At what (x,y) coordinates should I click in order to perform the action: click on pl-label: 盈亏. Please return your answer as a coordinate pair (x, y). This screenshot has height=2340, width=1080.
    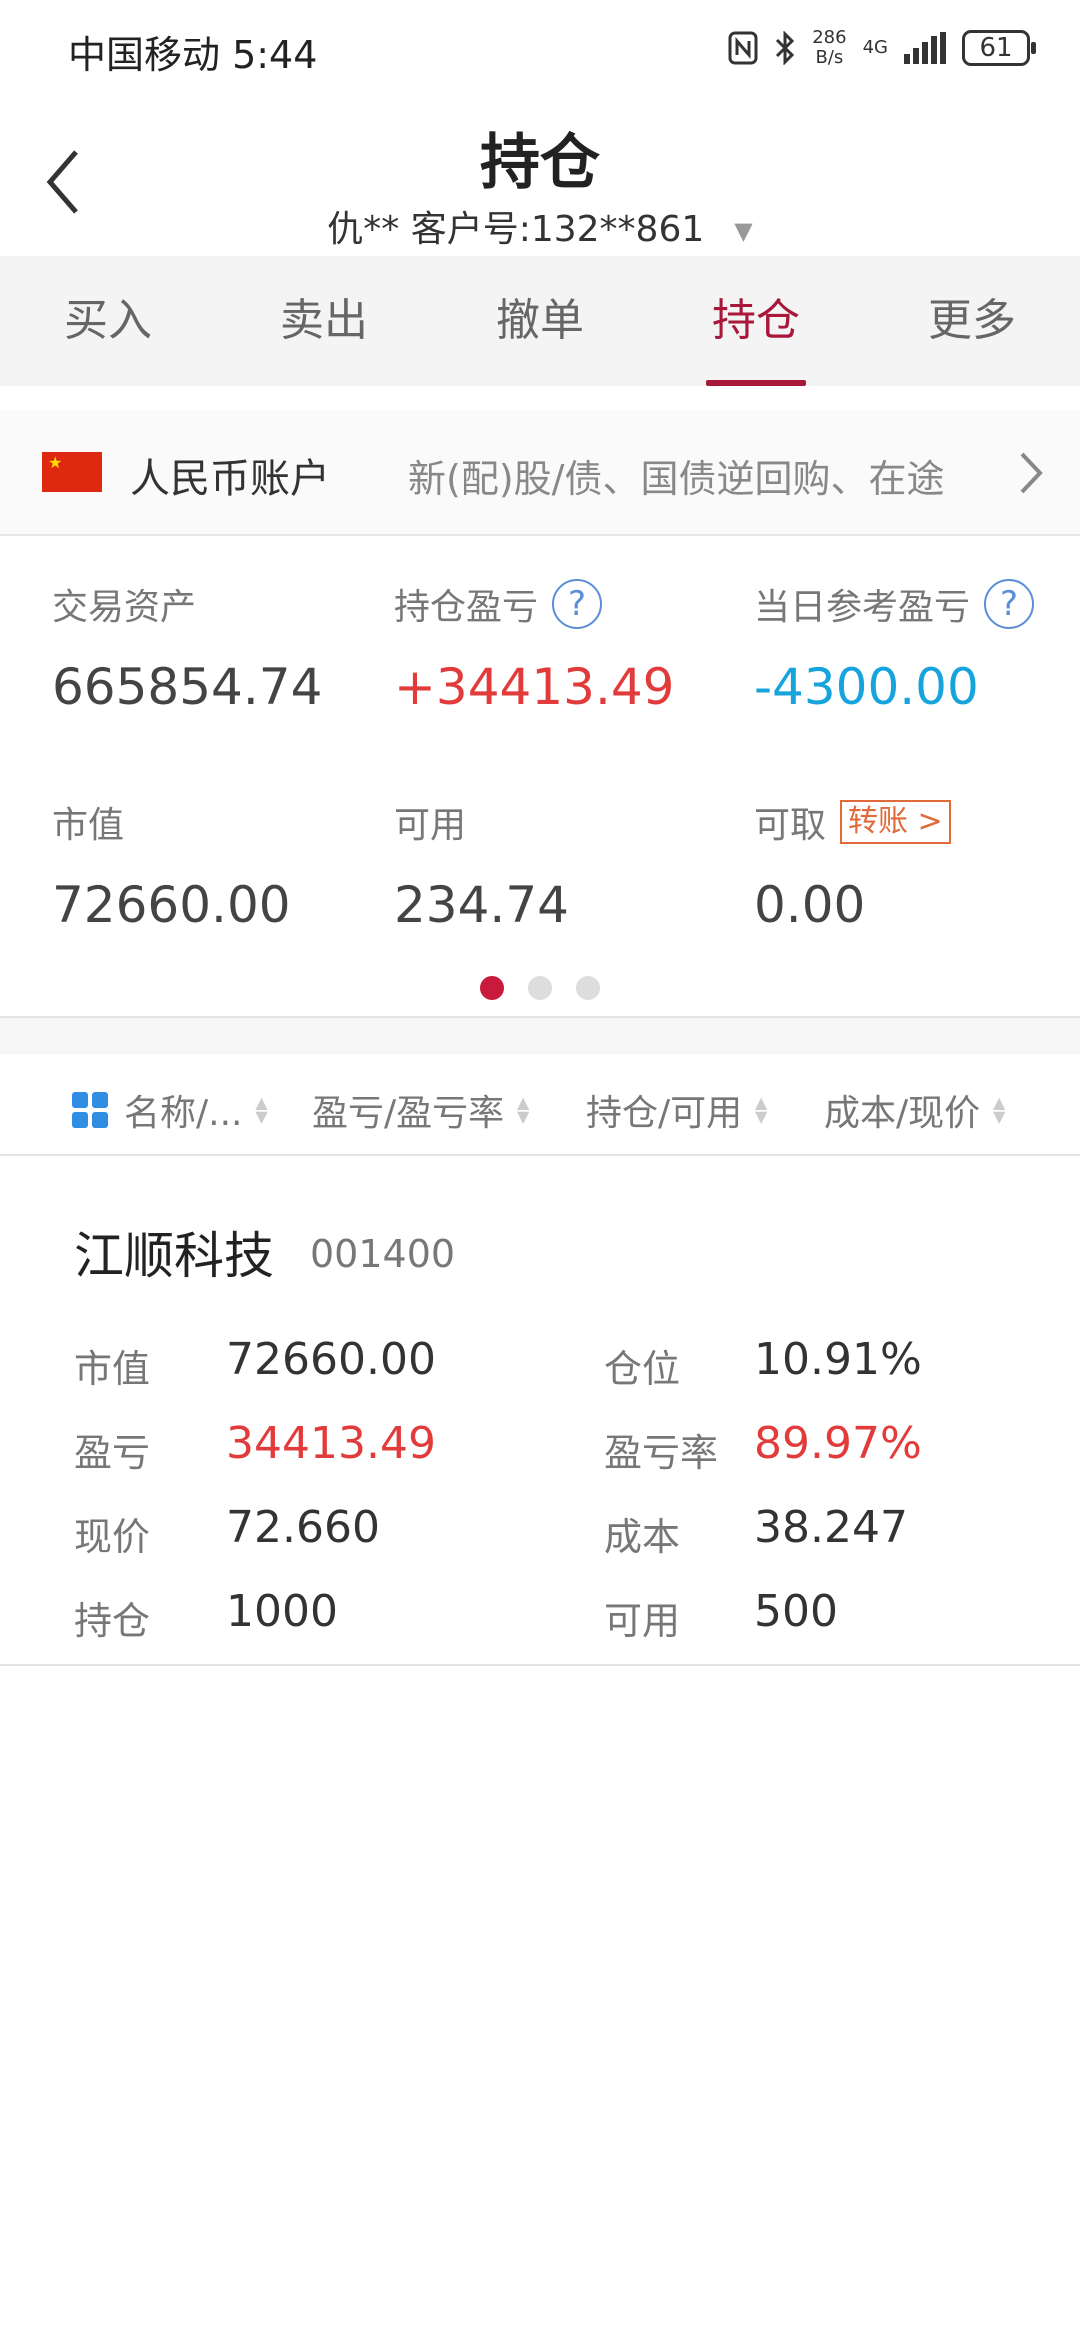
    Looking at the image, I should click on (112, 1453).